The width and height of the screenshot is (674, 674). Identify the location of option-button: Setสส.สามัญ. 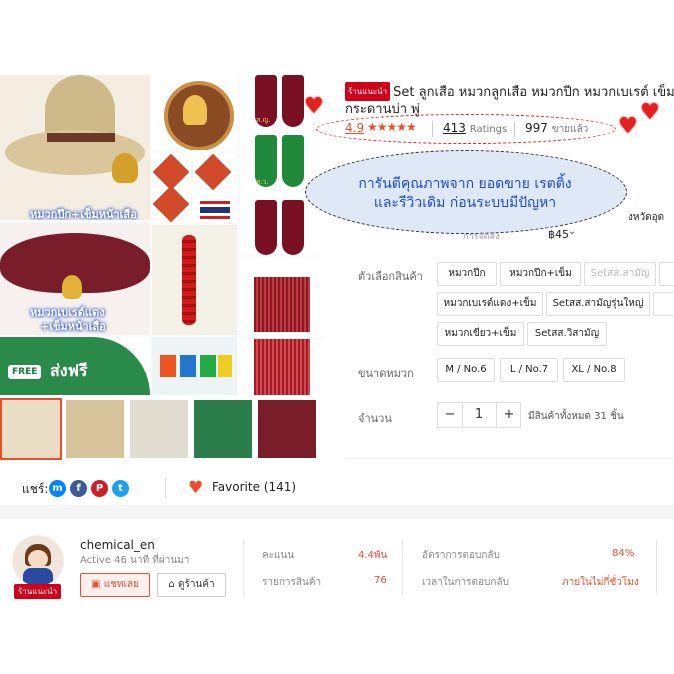
(620, 274).